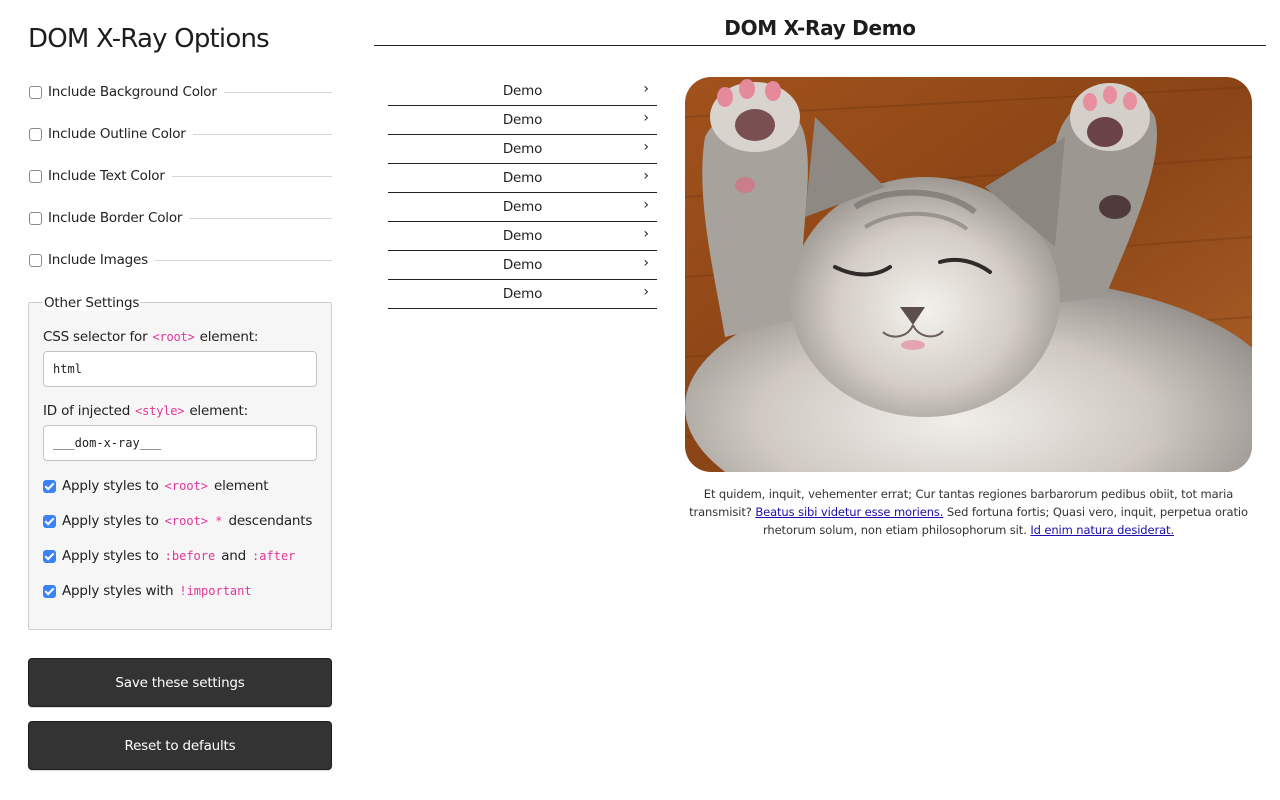 This screenshot has height=800, width=1280. Describe the element at coordinates (241, 486) in the screenshot. I see `checkbox-label: element` at that location.